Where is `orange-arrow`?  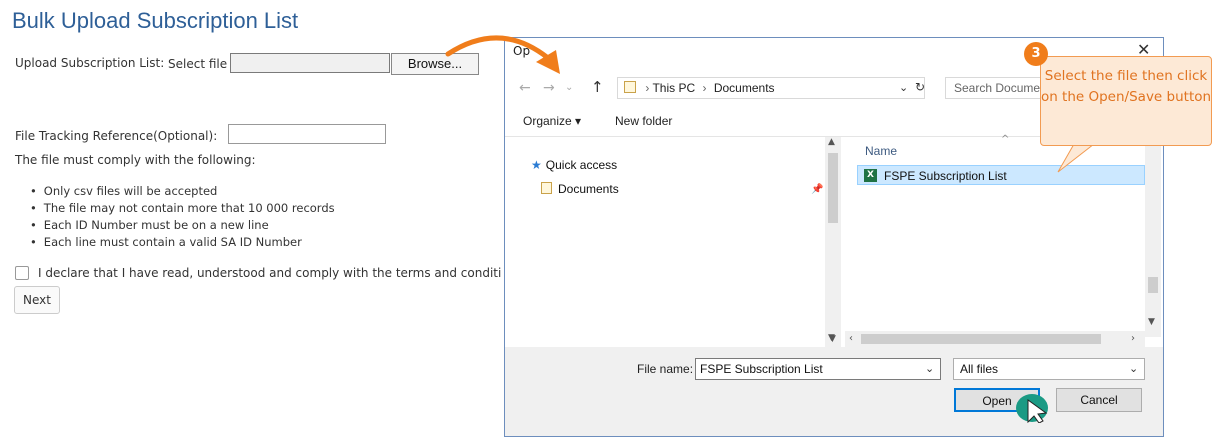 orange-arrow is located at coordinates (498, 48).